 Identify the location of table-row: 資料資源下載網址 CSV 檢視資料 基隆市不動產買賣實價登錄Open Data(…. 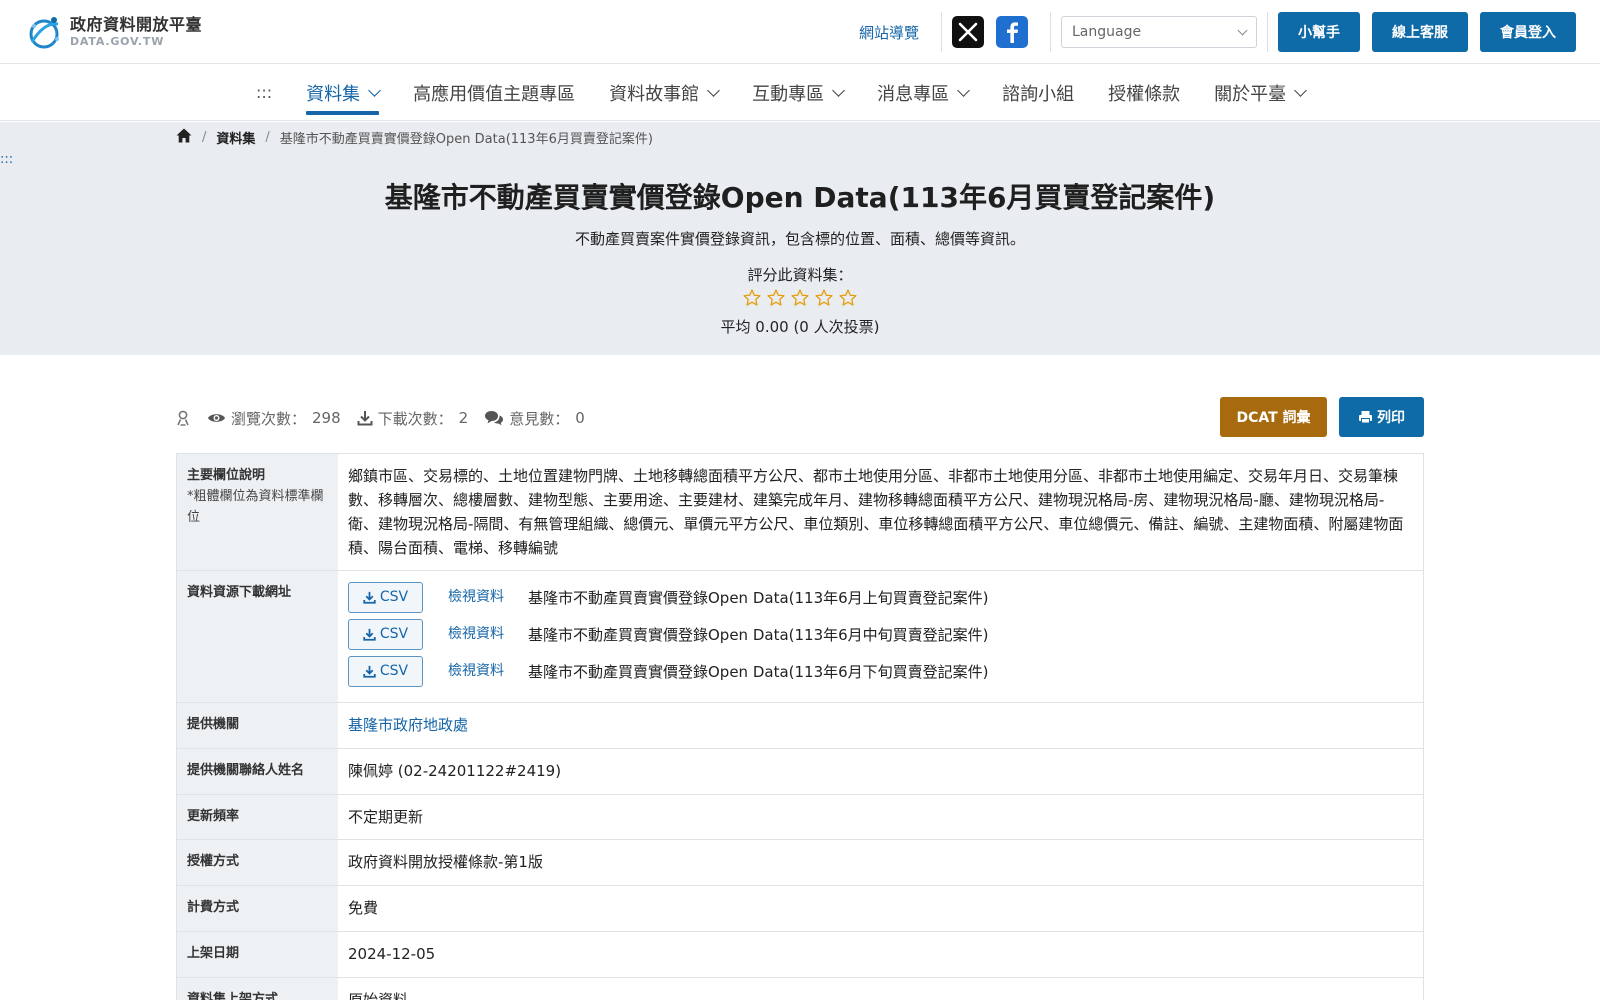
(800, 637).